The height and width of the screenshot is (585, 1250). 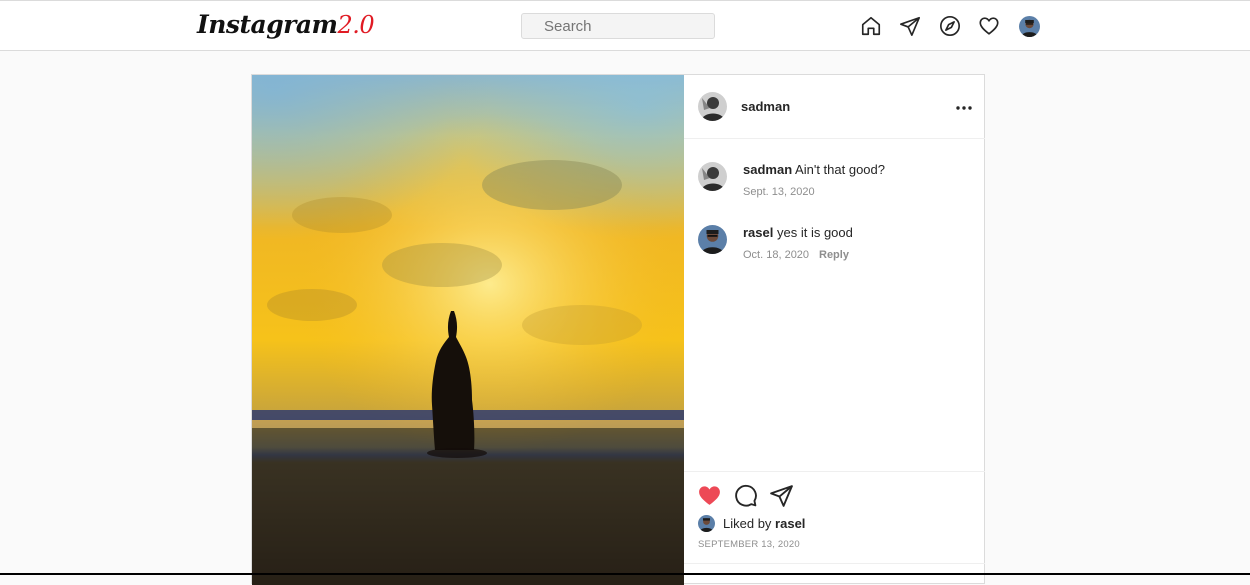 I want to click on liked-by-username: rasel, so click(x=790, y=523).